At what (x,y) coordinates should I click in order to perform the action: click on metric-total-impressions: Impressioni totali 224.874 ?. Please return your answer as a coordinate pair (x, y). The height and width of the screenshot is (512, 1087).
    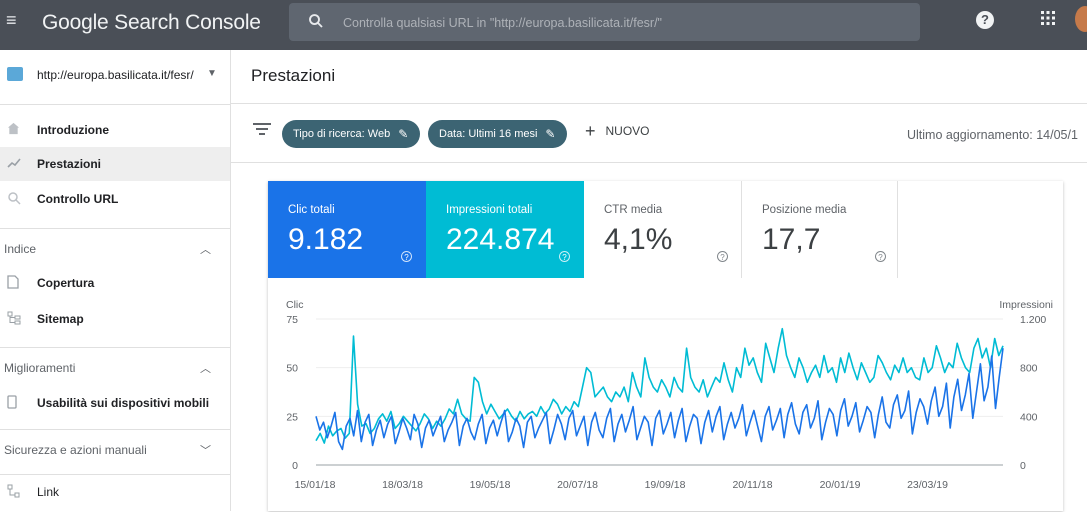
    Looking at the image, I should click on (505, 229).